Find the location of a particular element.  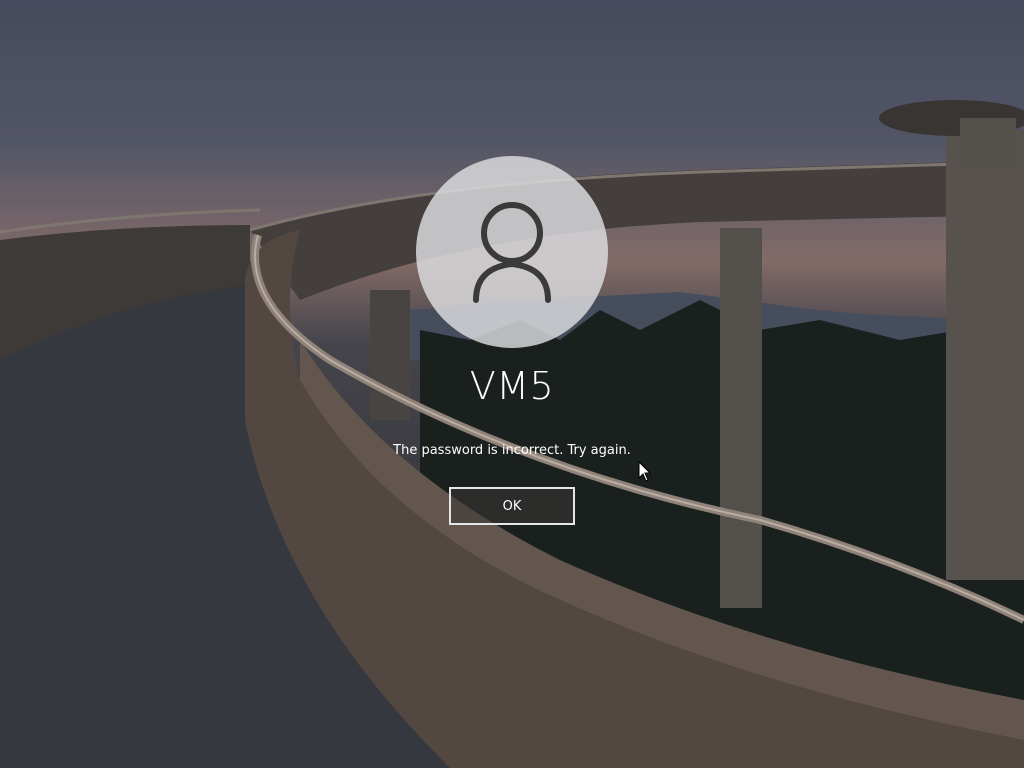

ok-button: OK is located at coordinates (512, 506).